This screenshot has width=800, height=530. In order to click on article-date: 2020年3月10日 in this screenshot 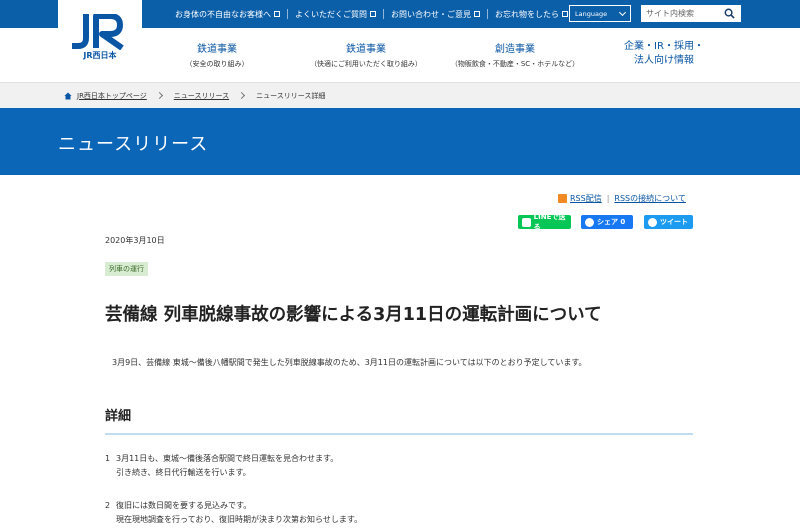, I will do `click(135, 240)`.